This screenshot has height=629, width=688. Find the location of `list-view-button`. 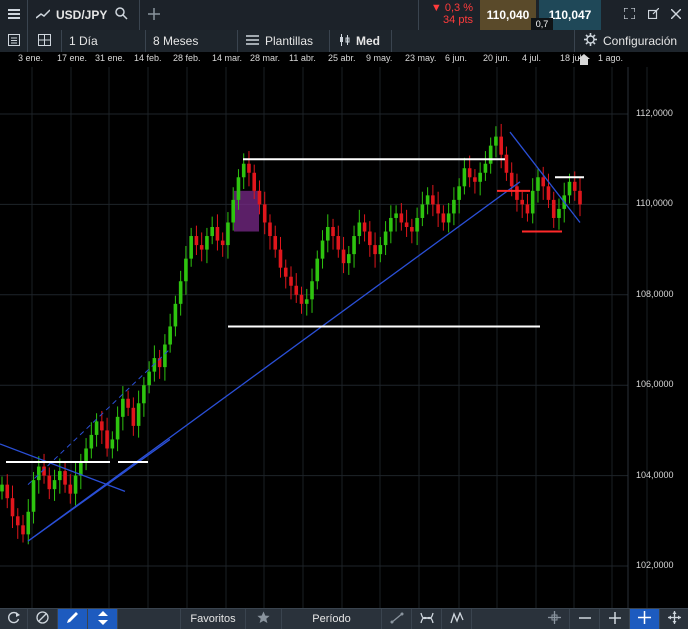

list-view-button is located at coordinates (14, 41).